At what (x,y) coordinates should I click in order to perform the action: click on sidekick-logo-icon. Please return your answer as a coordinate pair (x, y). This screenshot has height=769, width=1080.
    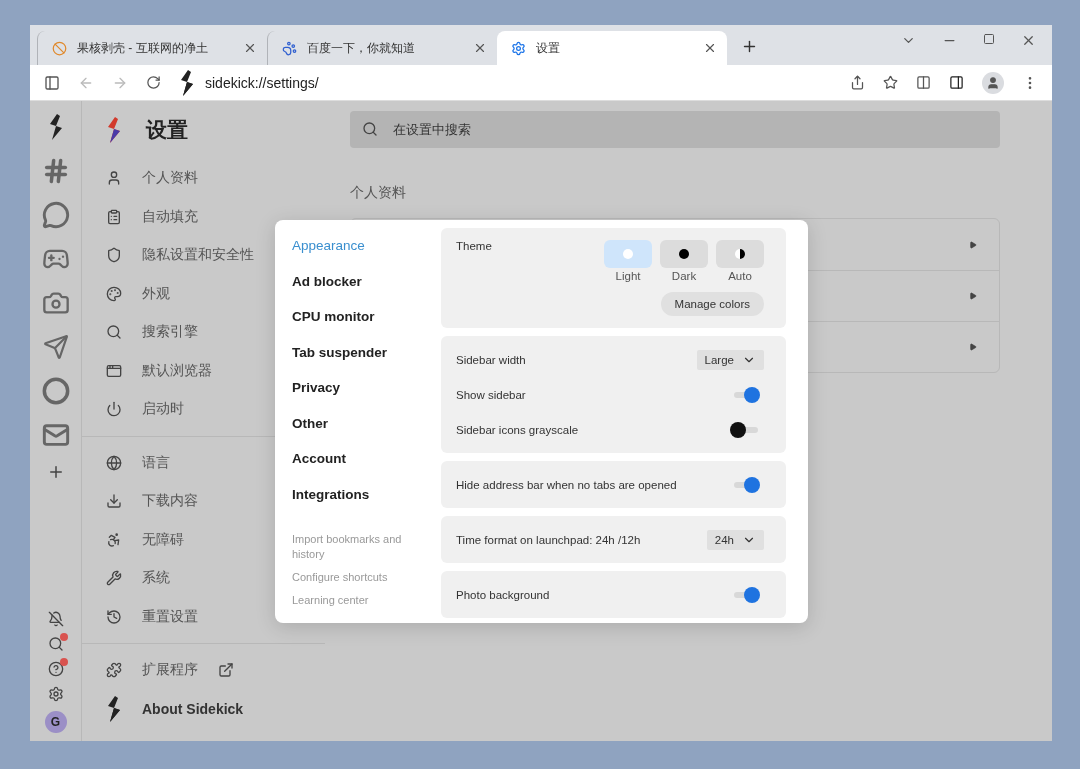
    Looking at the image, I should click on (114, 130).